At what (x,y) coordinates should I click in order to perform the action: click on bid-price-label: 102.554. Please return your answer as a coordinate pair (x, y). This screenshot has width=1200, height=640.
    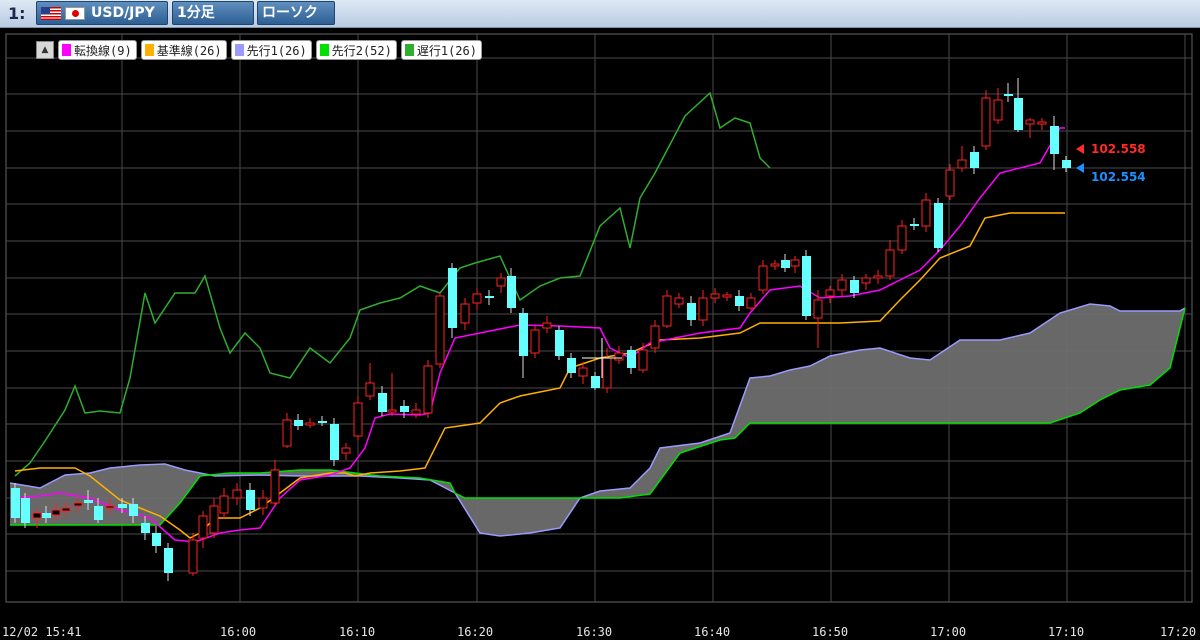
    Looking at the image, I should click on (1118, 177).